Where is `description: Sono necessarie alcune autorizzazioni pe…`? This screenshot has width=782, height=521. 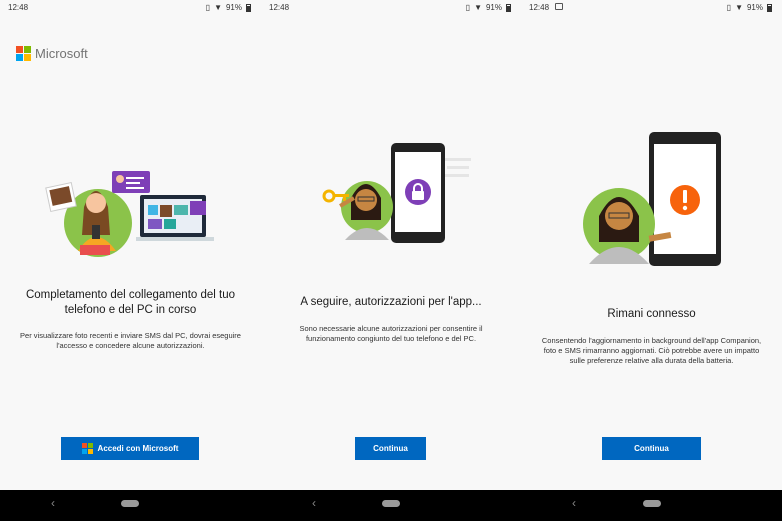
description: Sono necessarie alcune autorizzazioni pe… is located at coordinates (391, 333).